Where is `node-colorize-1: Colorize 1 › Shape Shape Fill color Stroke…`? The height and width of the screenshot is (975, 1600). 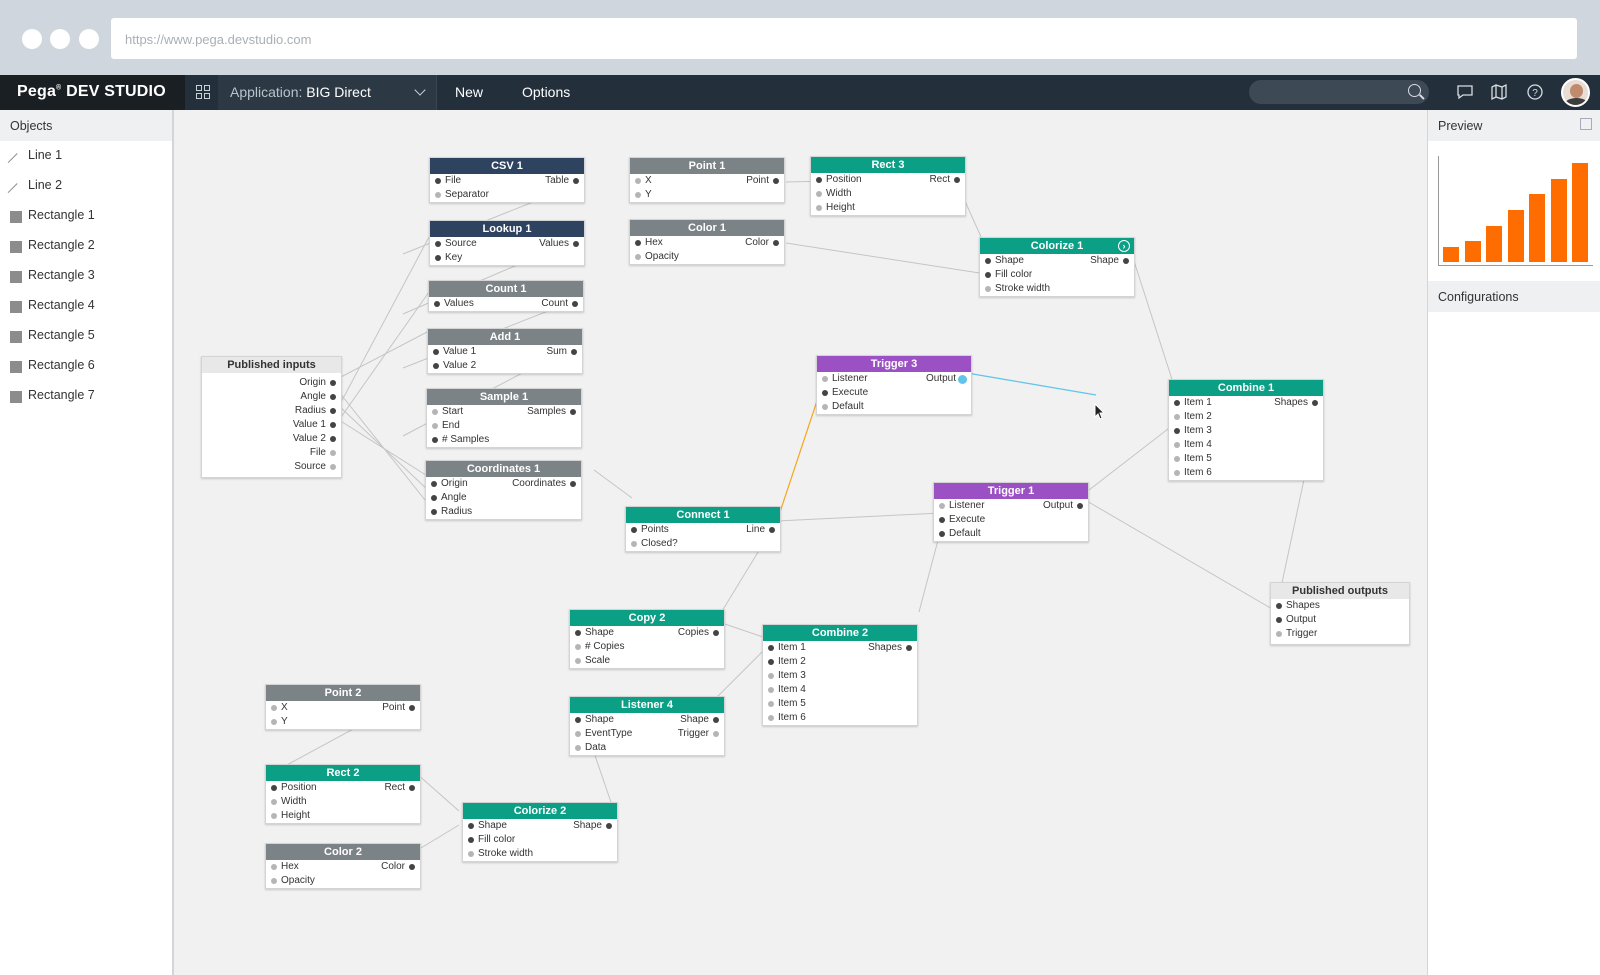 node-colorize-1: Colorize 1 › Shape Shape Fill color Stroke… is located at coordinates (1057, 267).